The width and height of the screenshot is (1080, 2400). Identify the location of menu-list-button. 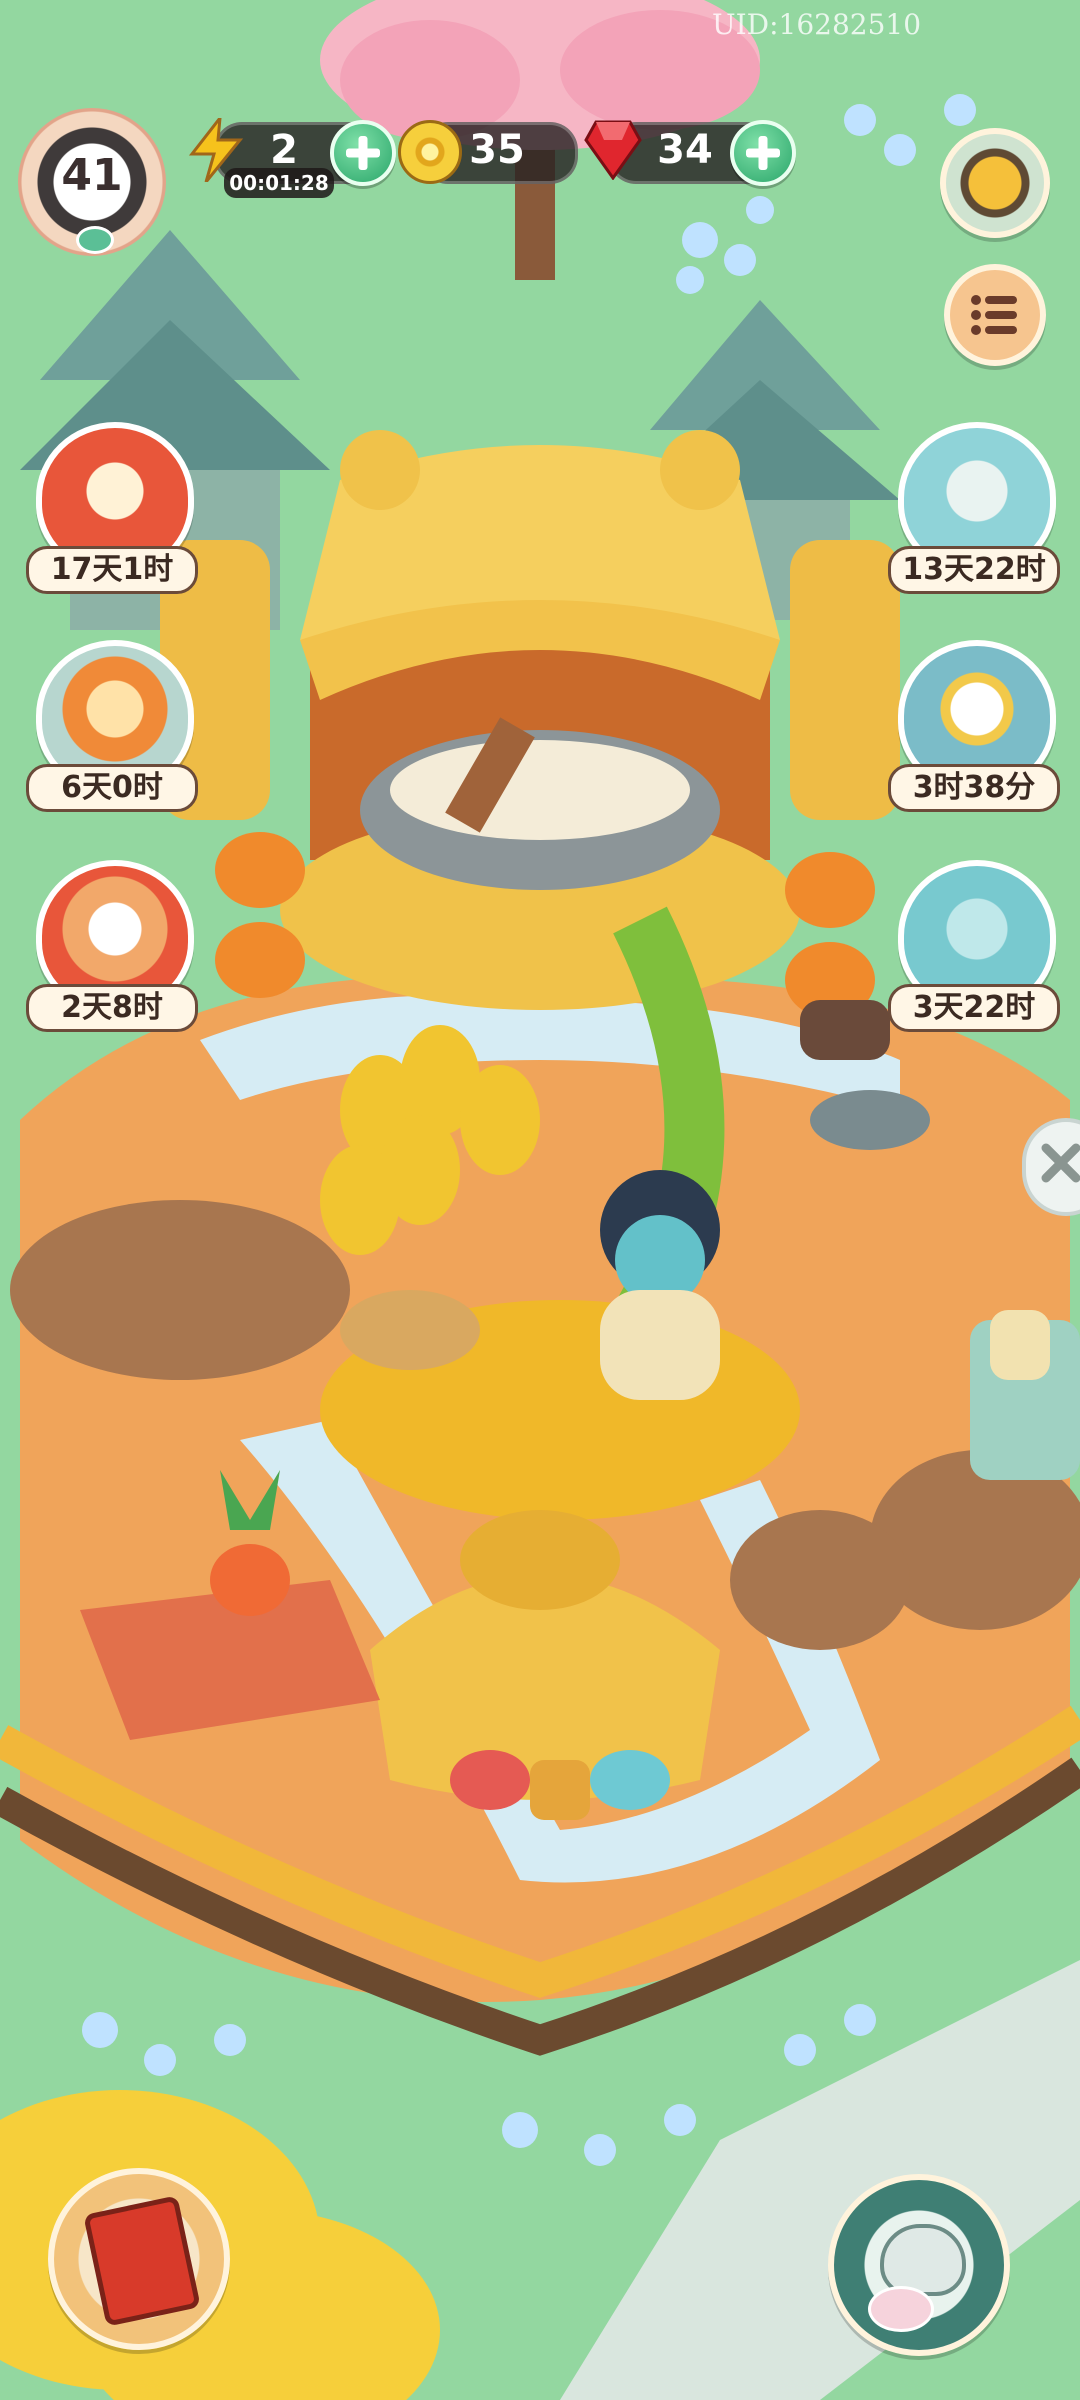
(995, 315).